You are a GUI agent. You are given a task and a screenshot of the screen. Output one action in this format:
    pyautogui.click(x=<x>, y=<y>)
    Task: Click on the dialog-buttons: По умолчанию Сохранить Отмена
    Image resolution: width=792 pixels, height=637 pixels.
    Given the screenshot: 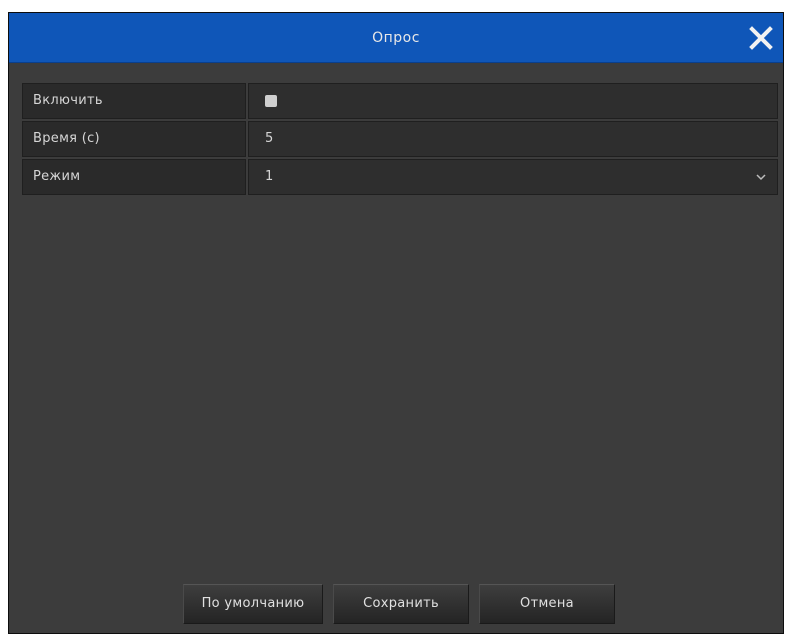 What is the action you would take?
    pyautogui.click(x=404, y=604)
    